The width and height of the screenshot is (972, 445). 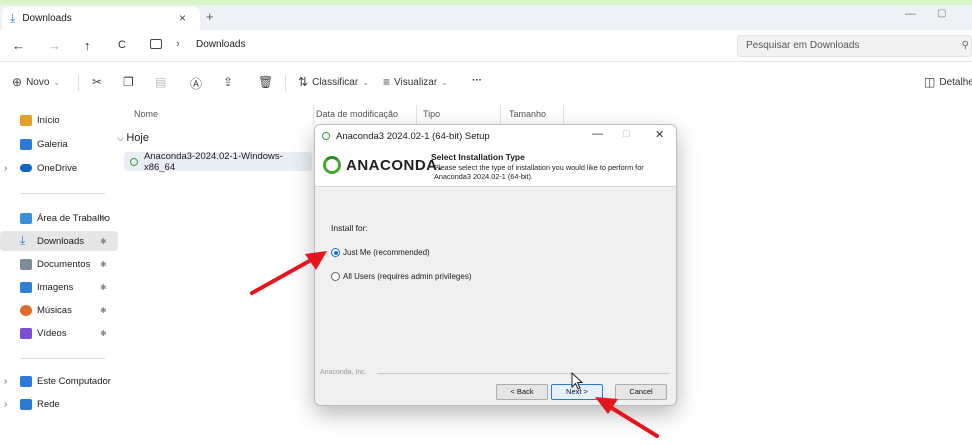 What do you see at coordinates (577, 381) in the screenshot?
I see `mouse-cursor-icon` at bounding box center [577, 381].